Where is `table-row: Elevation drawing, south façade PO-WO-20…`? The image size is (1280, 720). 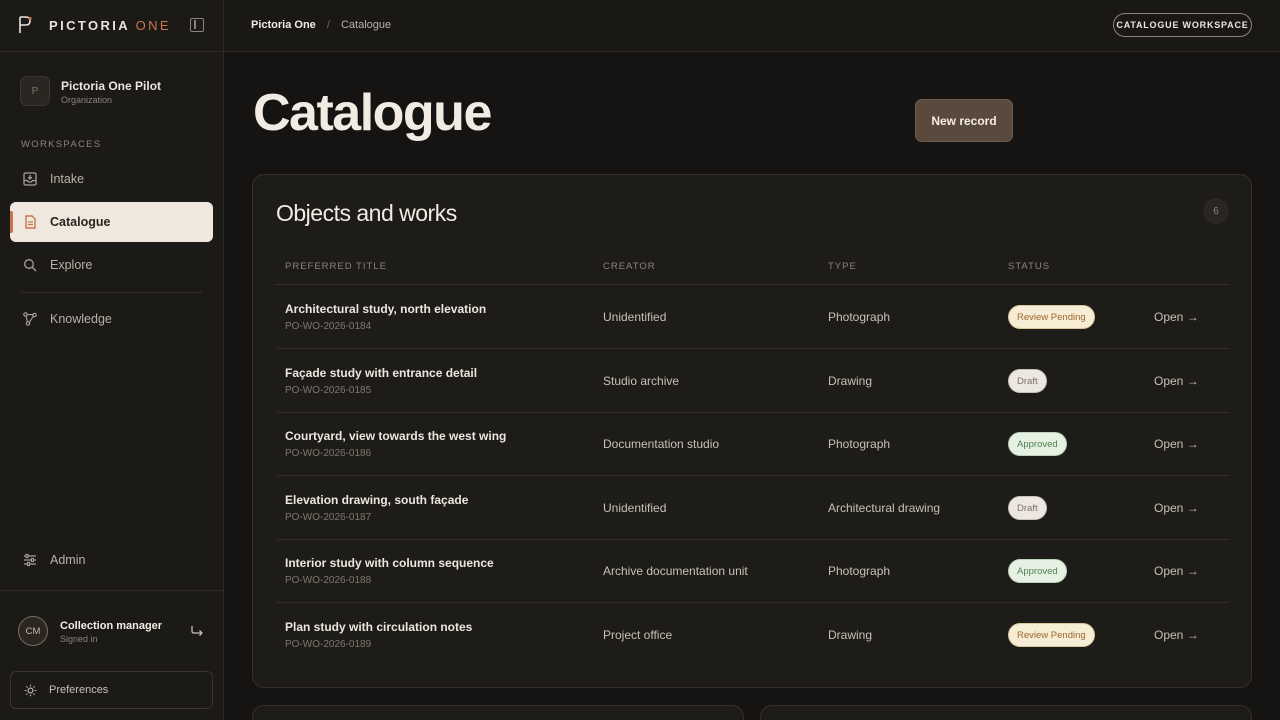
table-row: Elevation drawing, south façade PO-WO-20… is located at coordinates (752, 508).